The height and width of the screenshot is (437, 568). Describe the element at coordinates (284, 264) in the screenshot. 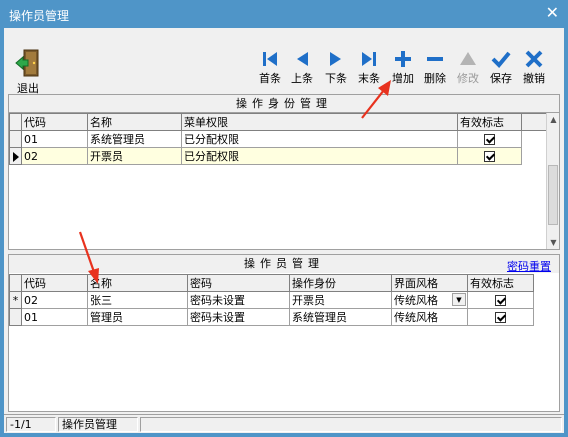

I see `operators-panel-title: 操作员管理` at that location.